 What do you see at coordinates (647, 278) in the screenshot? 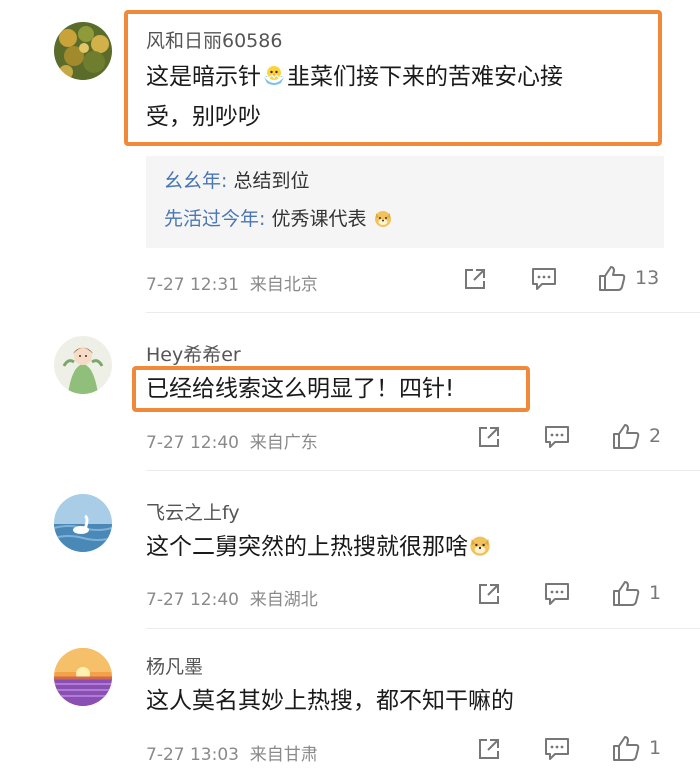
I see `like-count: 13` at bounding box center [647, 278].